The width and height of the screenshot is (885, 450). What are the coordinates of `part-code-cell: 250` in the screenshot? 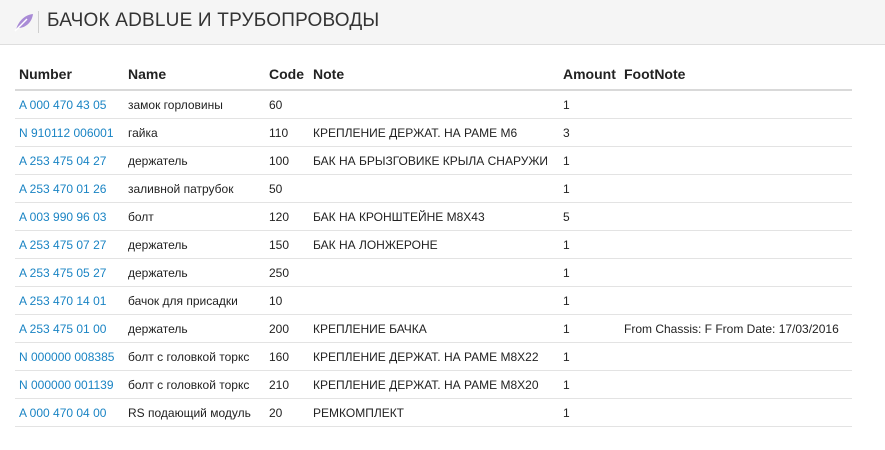 It's located at (287, 272).